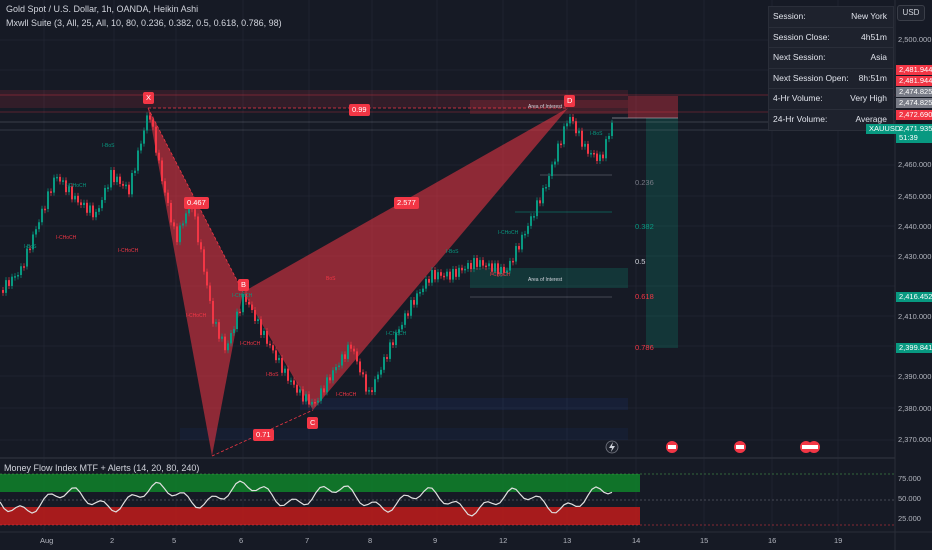 Image resolution: width=932 pixels, height=550 pixels. I want to click on time-tick: 14, so click(636, 540).